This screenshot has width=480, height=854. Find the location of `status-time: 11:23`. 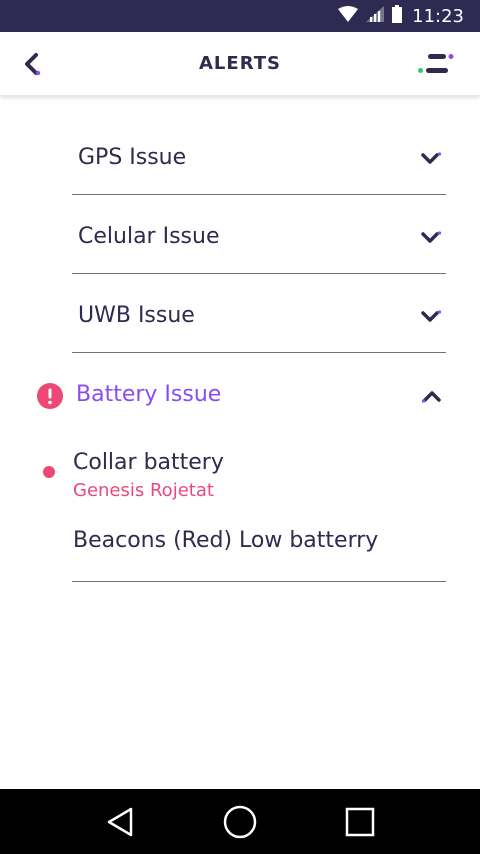

status-time: 11:23 is located at coordinates (438, 16).